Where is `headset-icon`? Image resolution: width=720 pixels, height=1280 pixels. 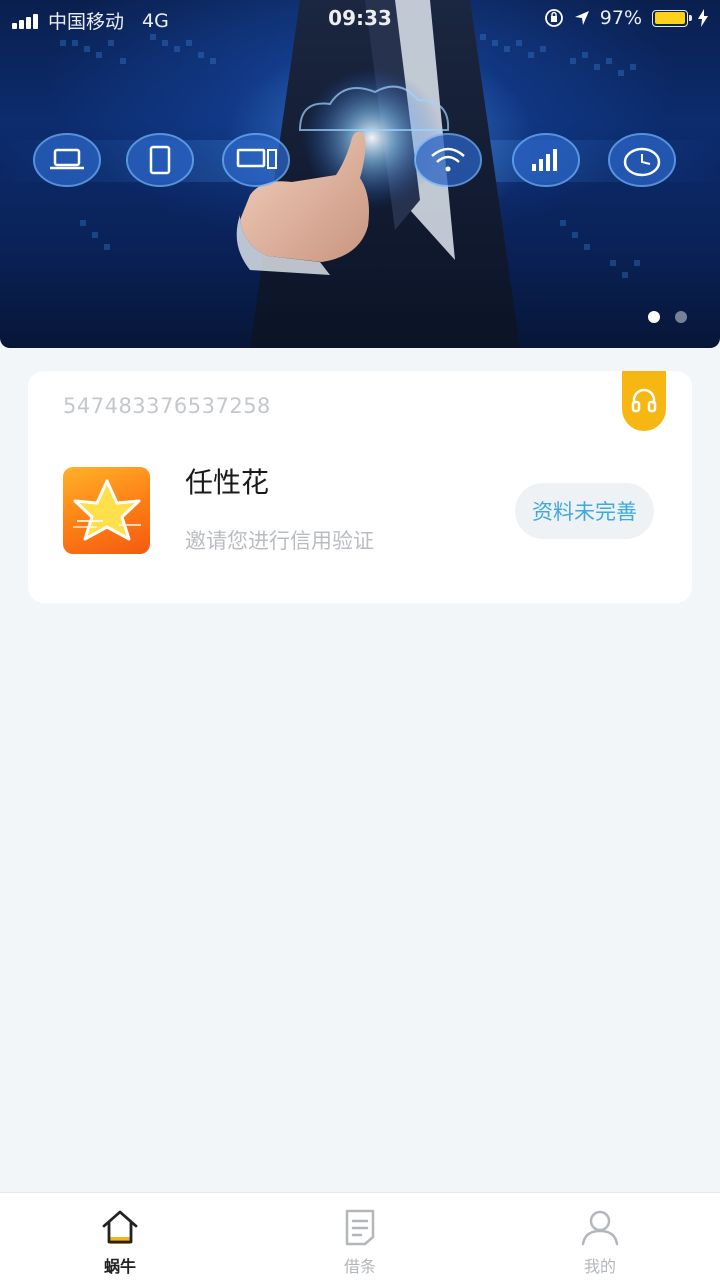
headset-icon is located at coordinates (644, 400).